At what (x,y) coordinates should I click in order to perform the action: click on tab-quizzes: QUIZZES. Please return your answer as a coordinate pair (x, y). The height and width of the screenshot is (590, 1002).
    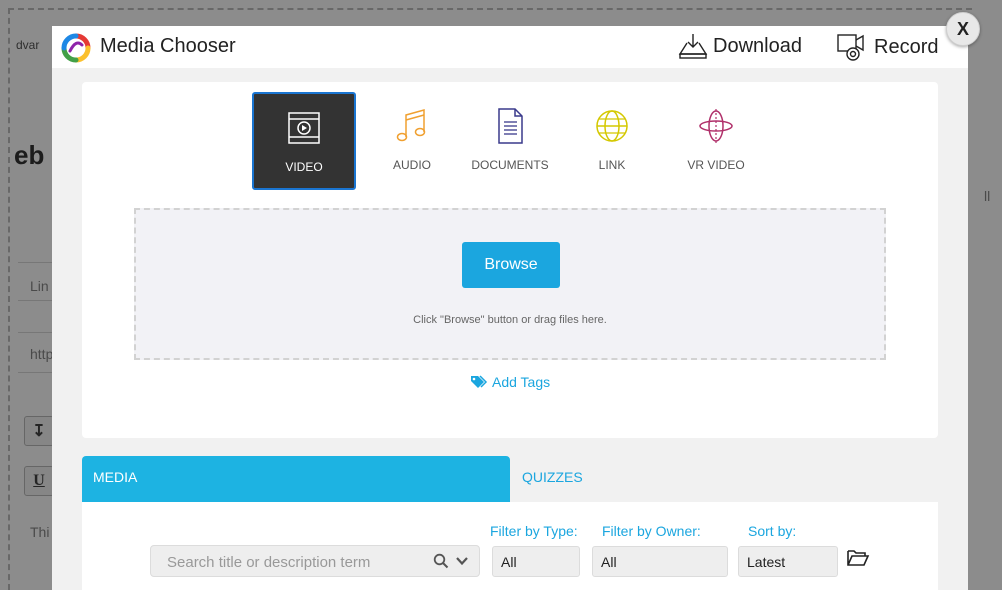
    Looking at the image, I should click on (552, 477).